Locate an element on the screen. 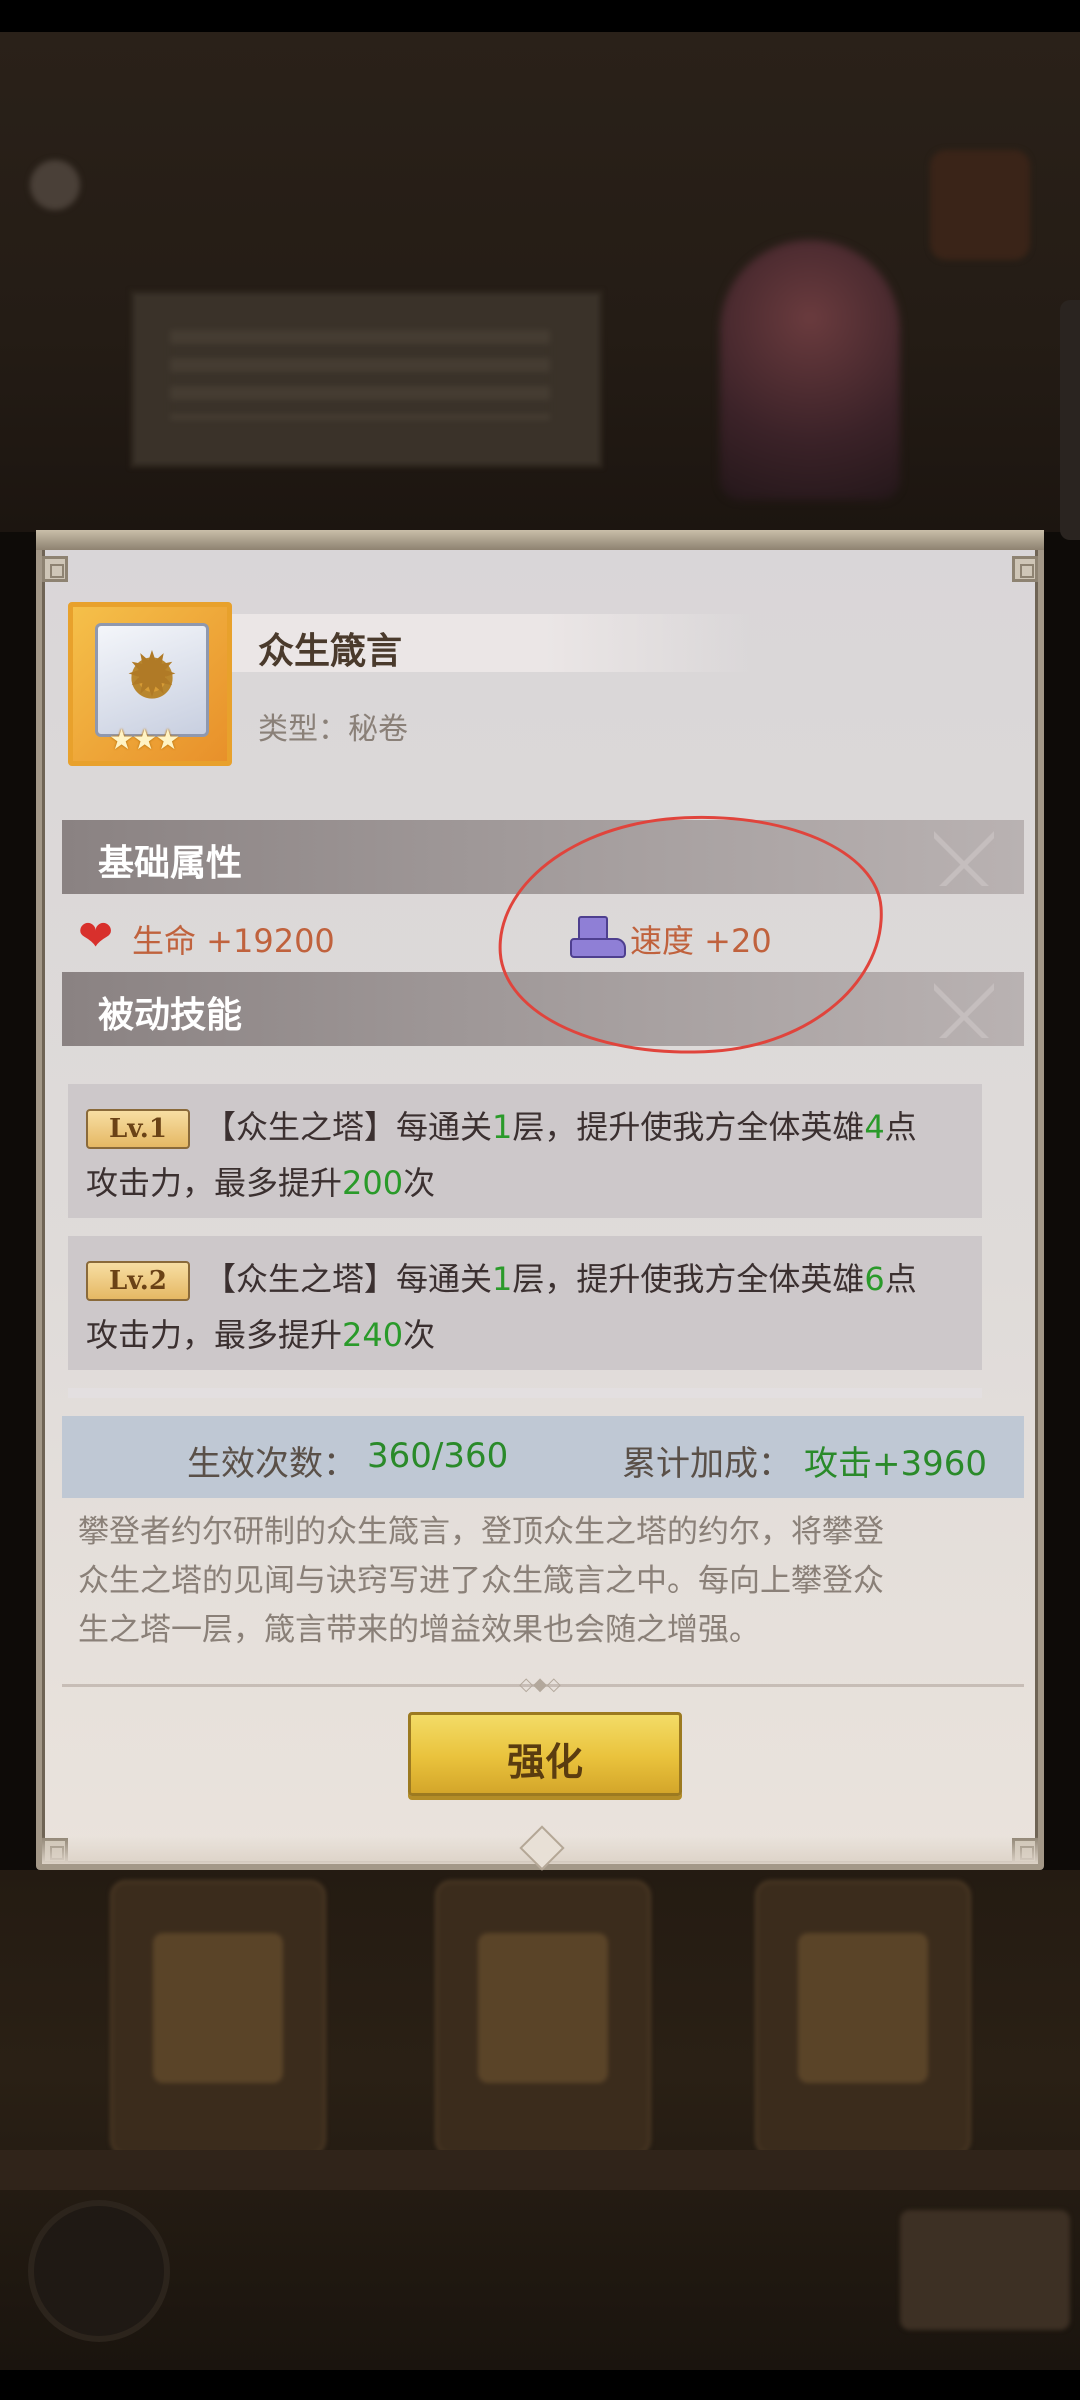  description-line: 生之塔一层，箴言带来的增益效果也会随之增强。 is located at coordinates (419, 1630).